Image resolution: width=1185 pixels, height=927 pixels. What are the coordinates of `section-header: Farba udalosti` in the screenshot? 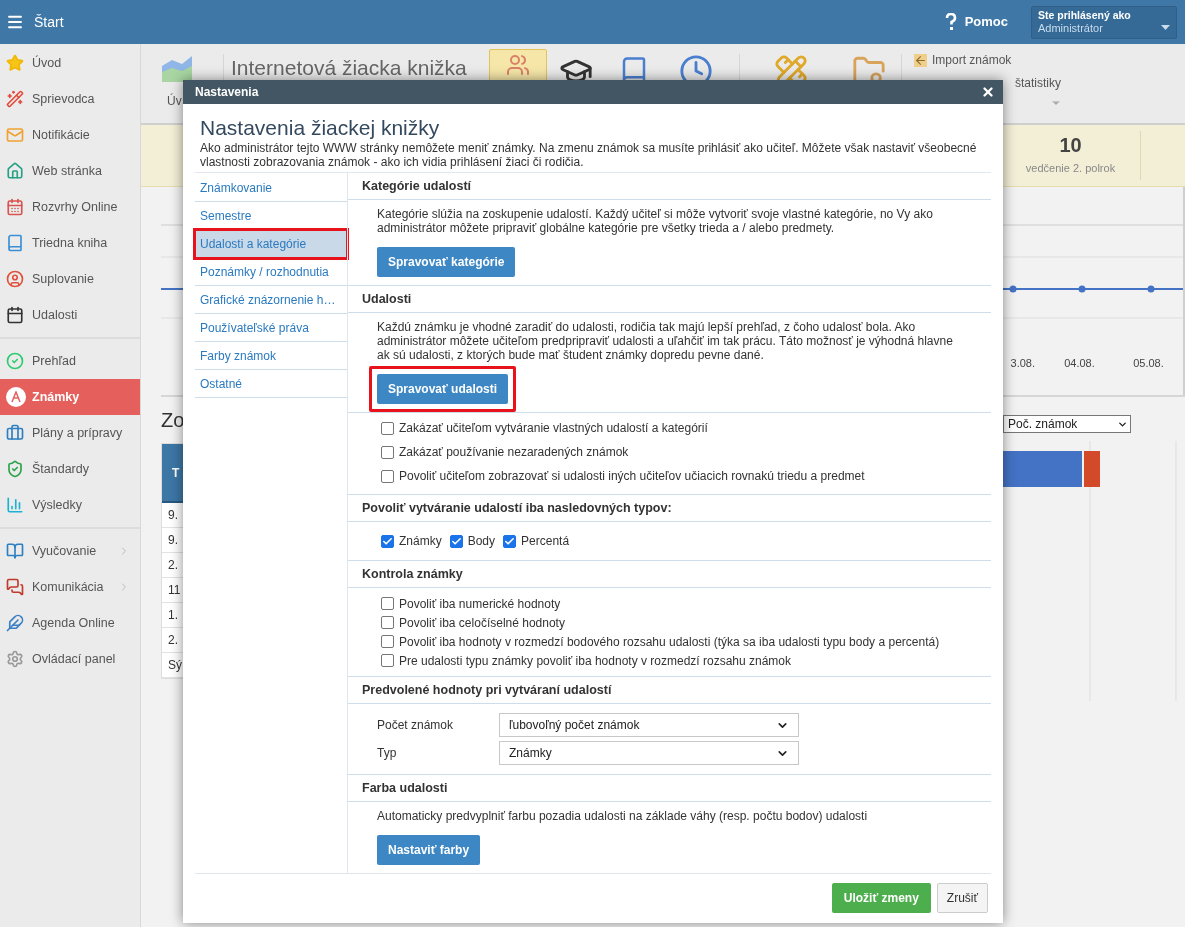 It's located at (669, 788).